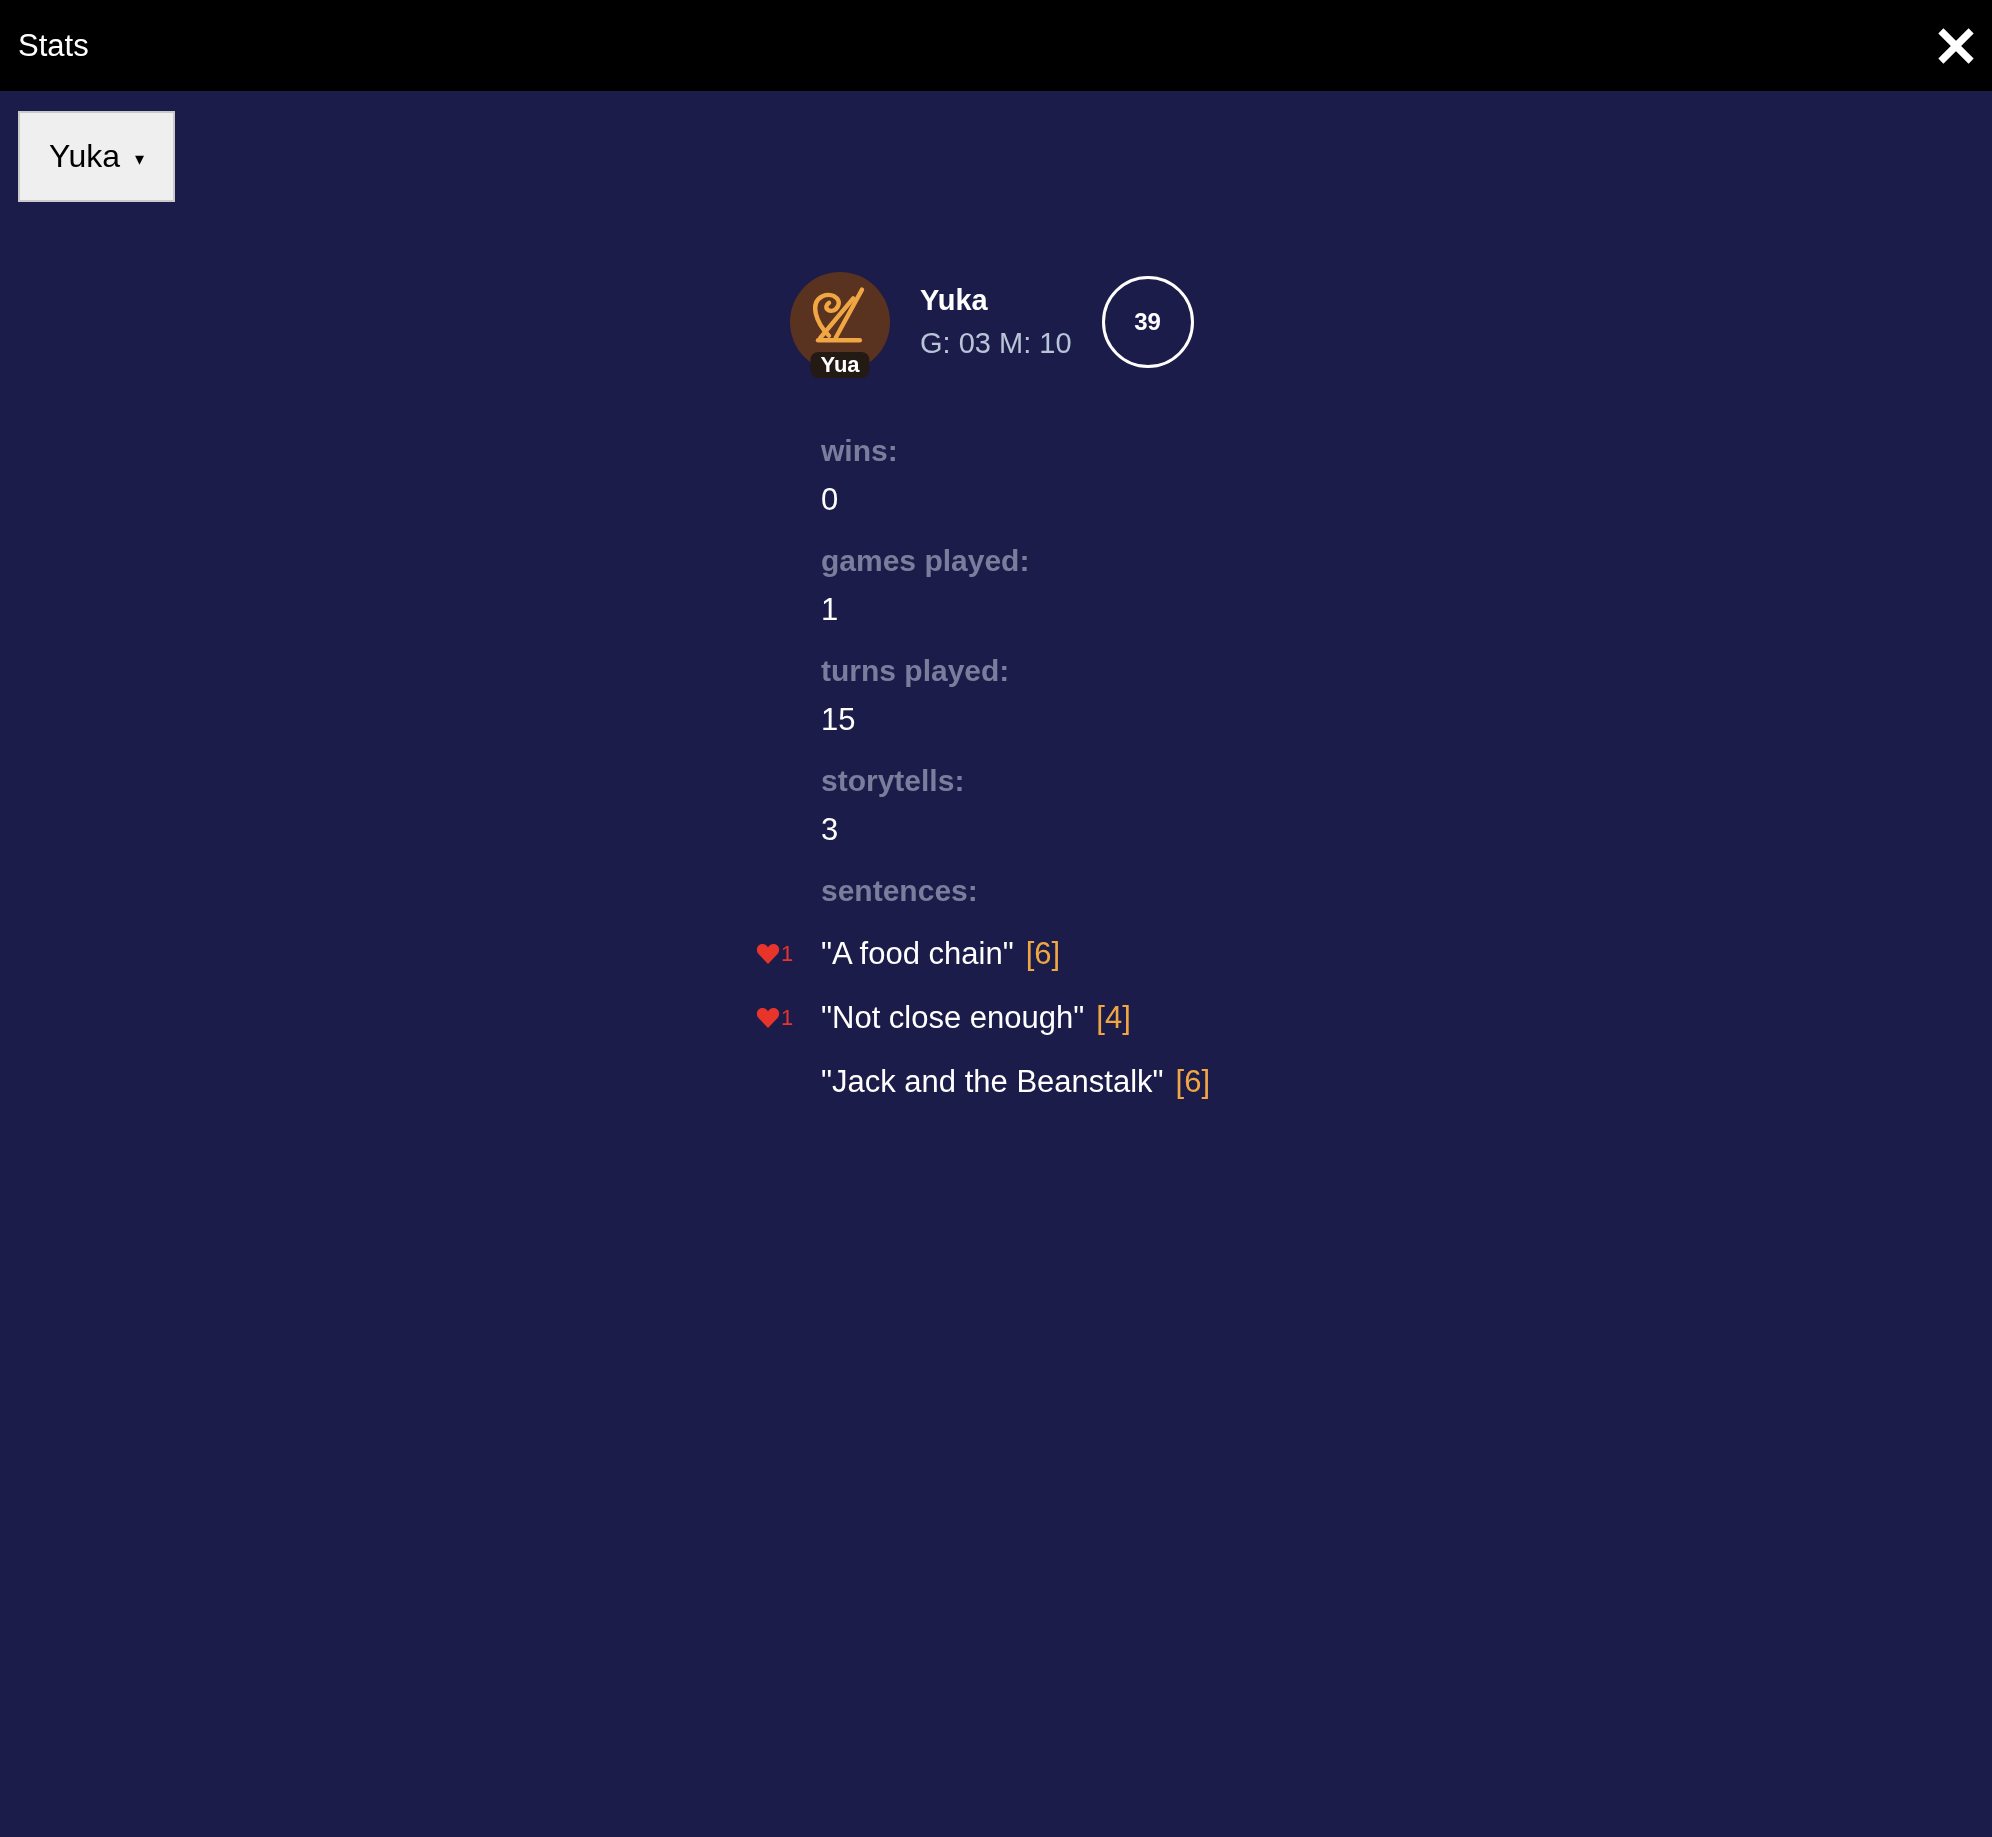  Describe the element at coordinates (1147, 322) in the screenshot. I see `score-badge: 39` at that location.